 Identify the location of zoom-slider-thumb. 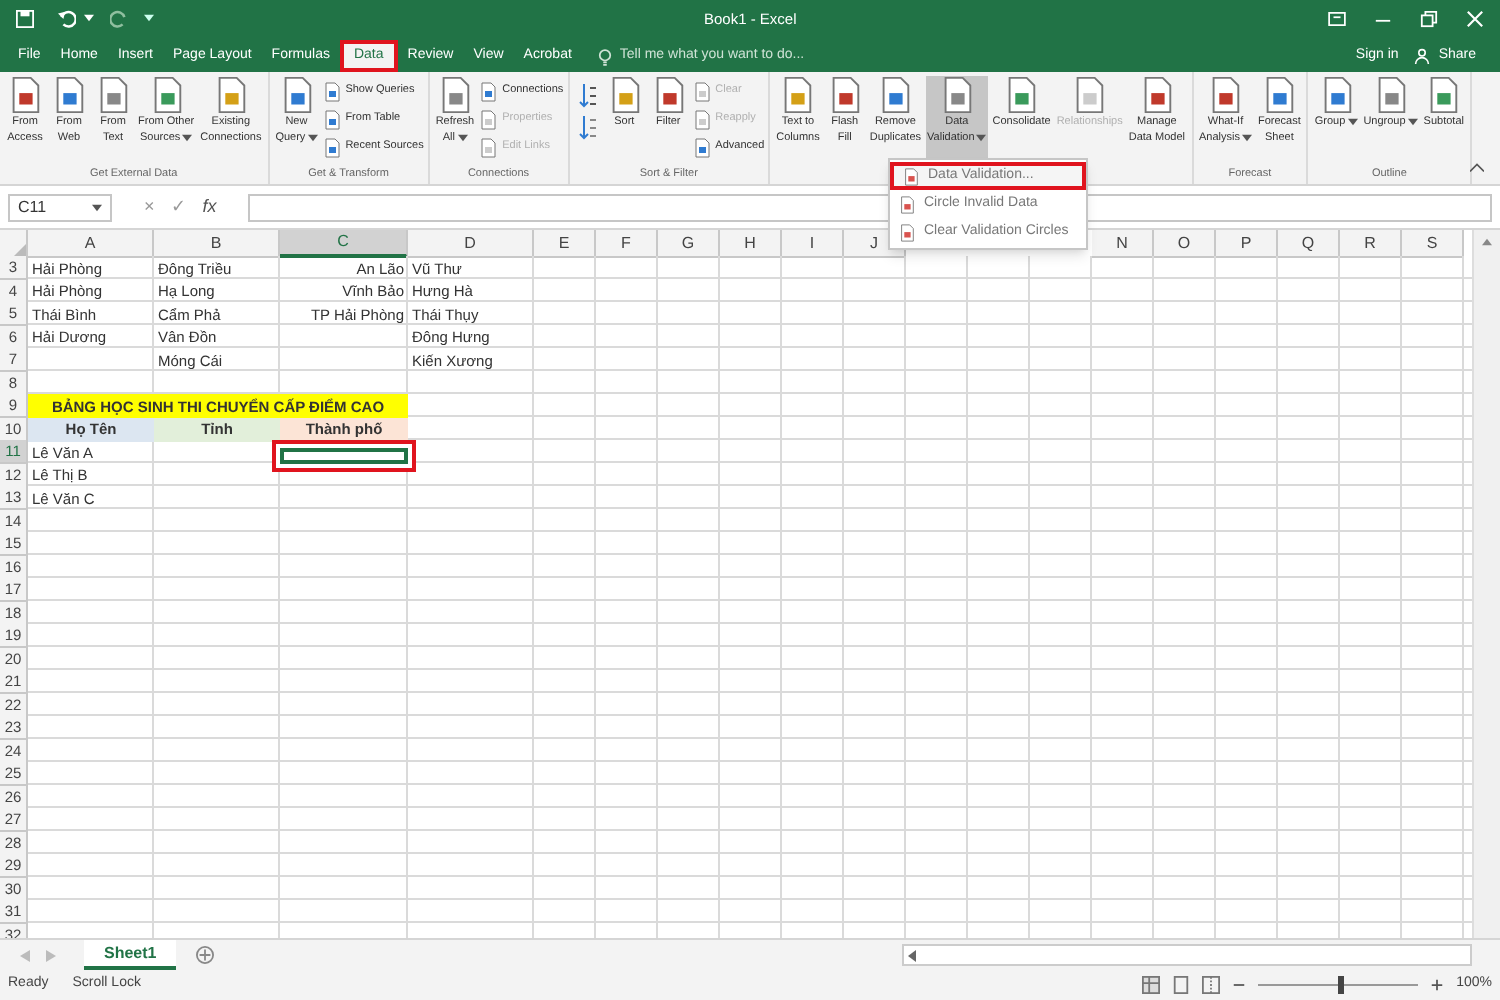
(1341, 985).